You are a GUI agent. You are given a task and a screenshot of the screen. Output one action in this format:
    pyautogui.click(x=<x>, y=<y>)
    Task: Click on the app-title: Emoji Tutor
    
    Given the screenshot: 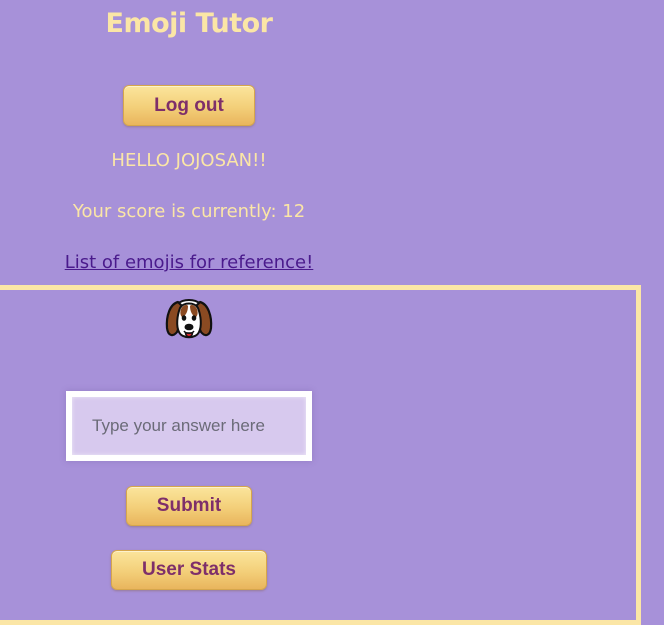 What is the action you would take?
    pyautogui.click(x=189, y=23)
    